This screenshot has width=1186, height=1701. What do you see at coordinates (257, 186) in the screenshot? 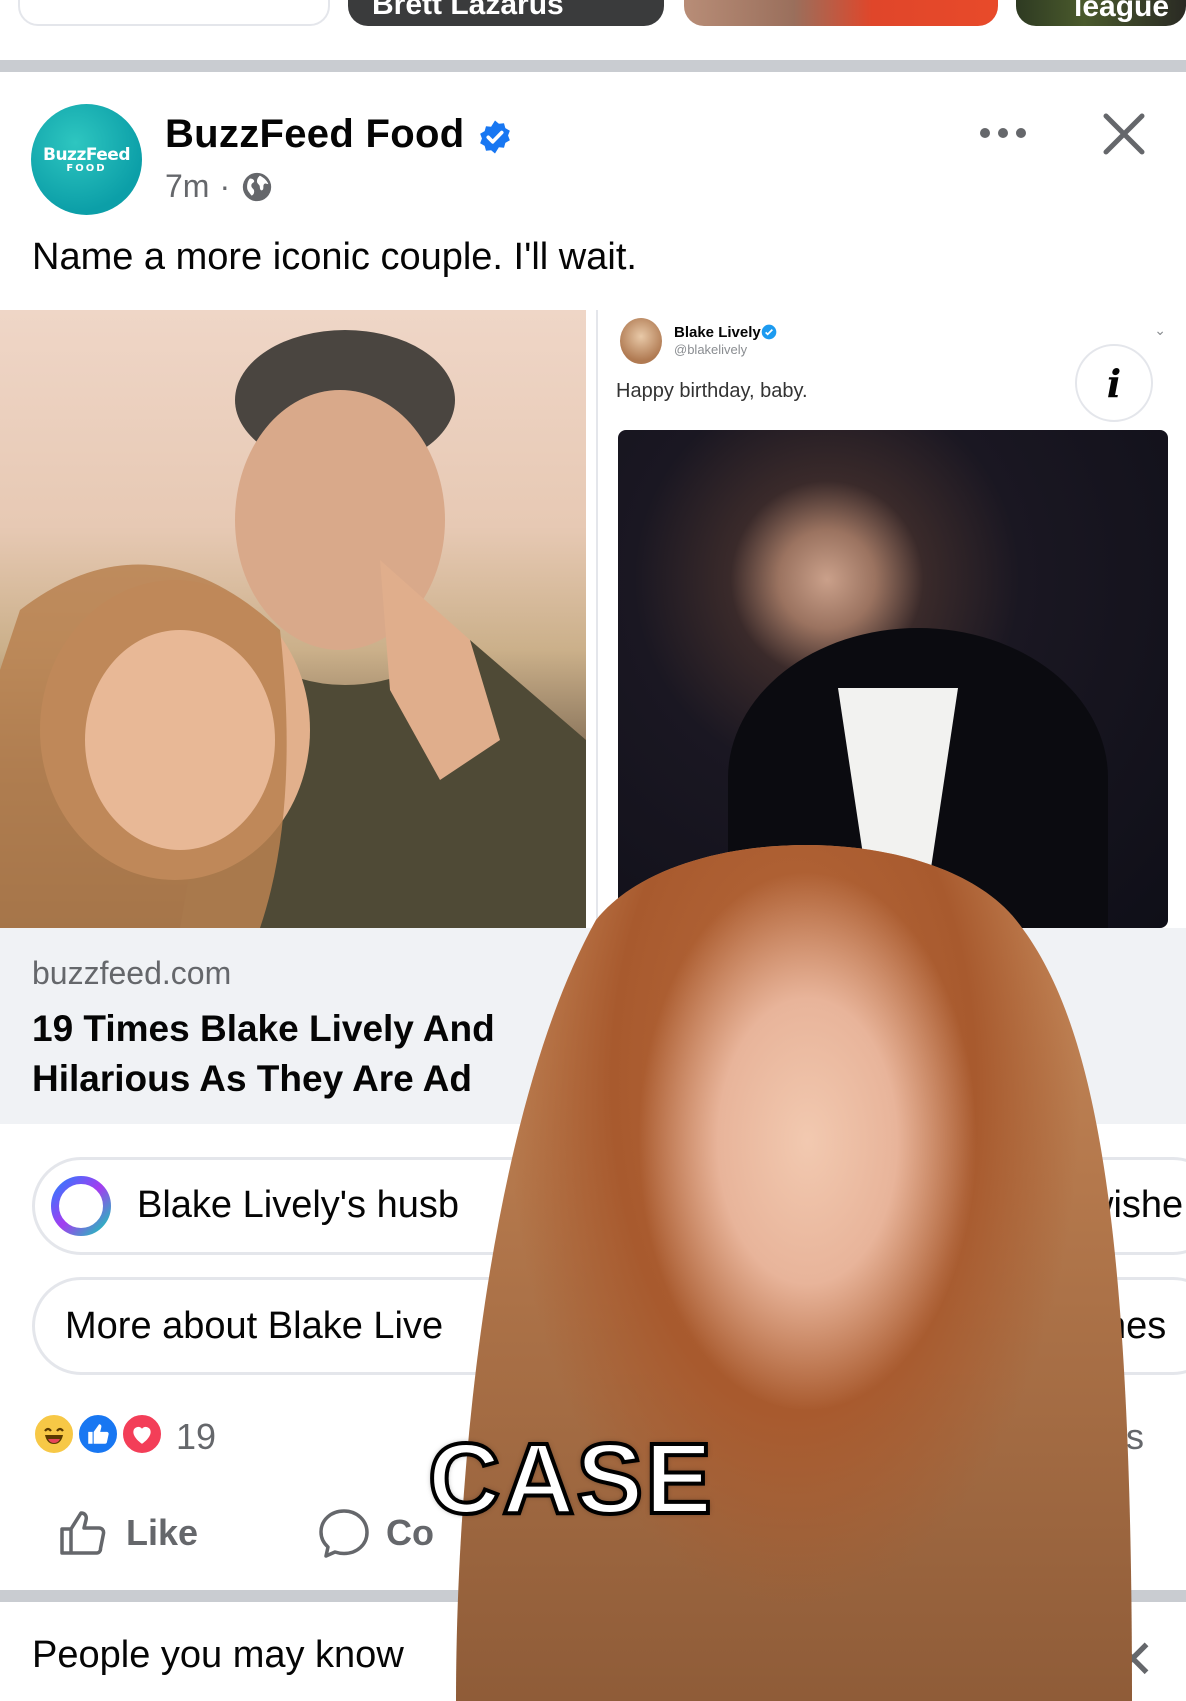
I see `globe-icon` at bounding box center [257, 186].